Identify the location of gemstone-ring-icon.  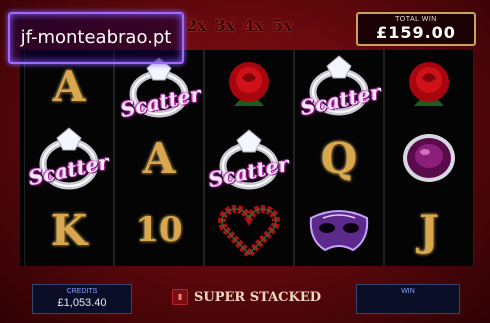
(429, 158).